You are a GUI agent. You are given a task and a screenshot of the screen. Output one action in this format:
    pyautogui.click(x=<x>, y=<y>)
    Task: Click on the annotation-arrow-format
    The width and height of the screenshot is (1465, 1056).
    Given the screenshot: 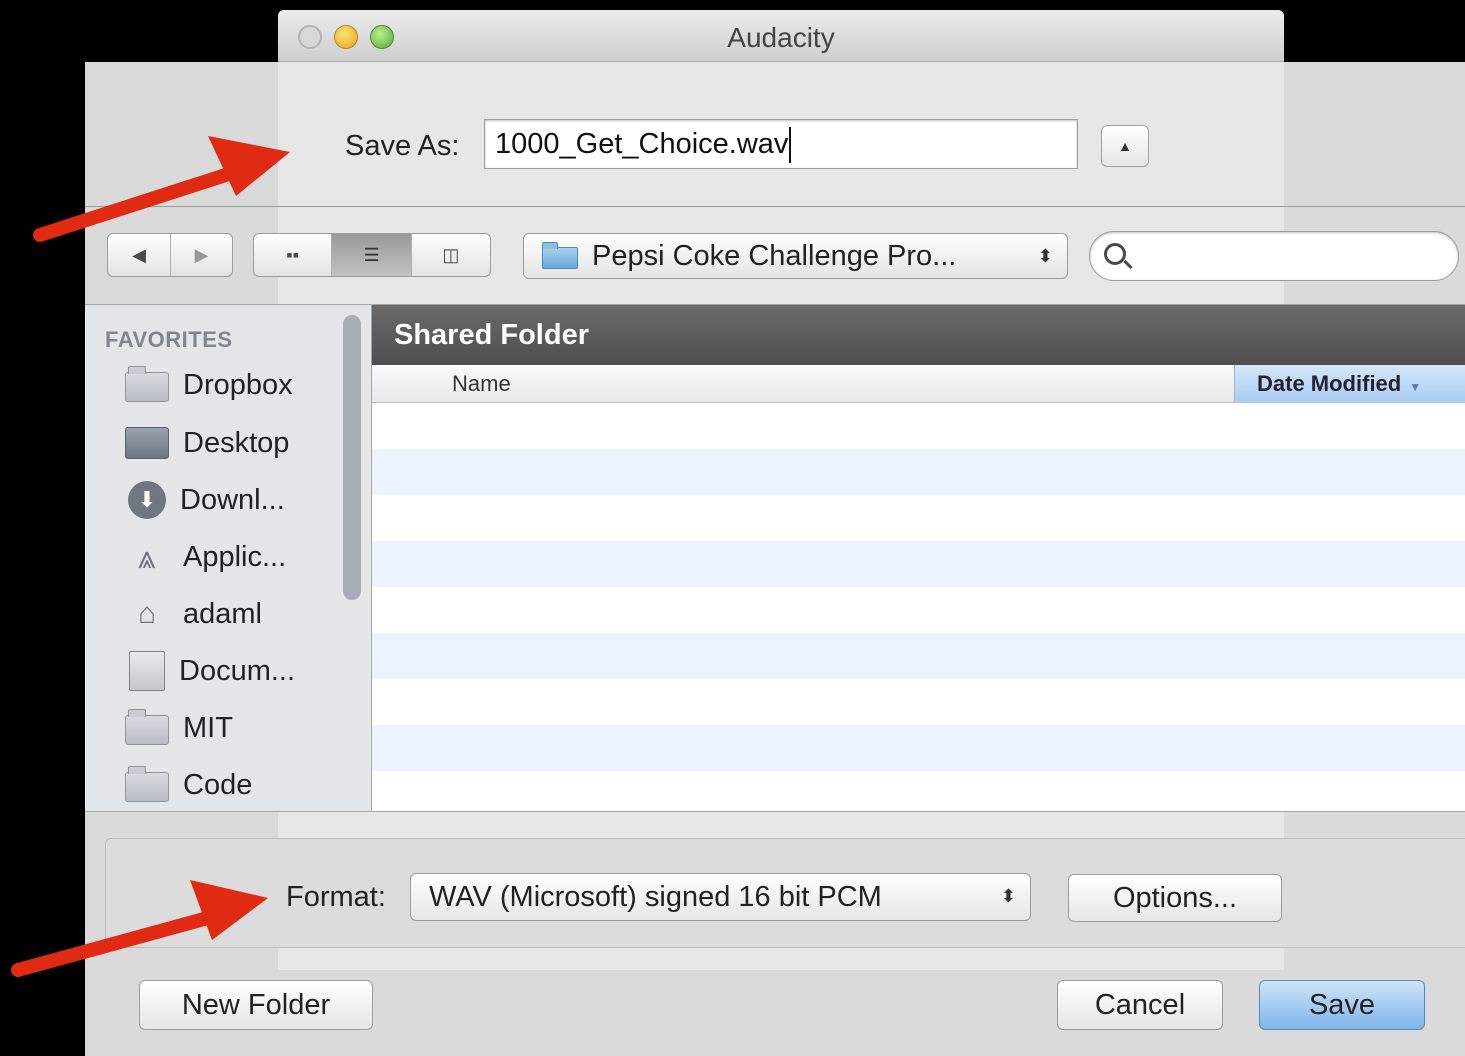 What is the action you would take?
    pyautogui.click(x=139, y=928)
    